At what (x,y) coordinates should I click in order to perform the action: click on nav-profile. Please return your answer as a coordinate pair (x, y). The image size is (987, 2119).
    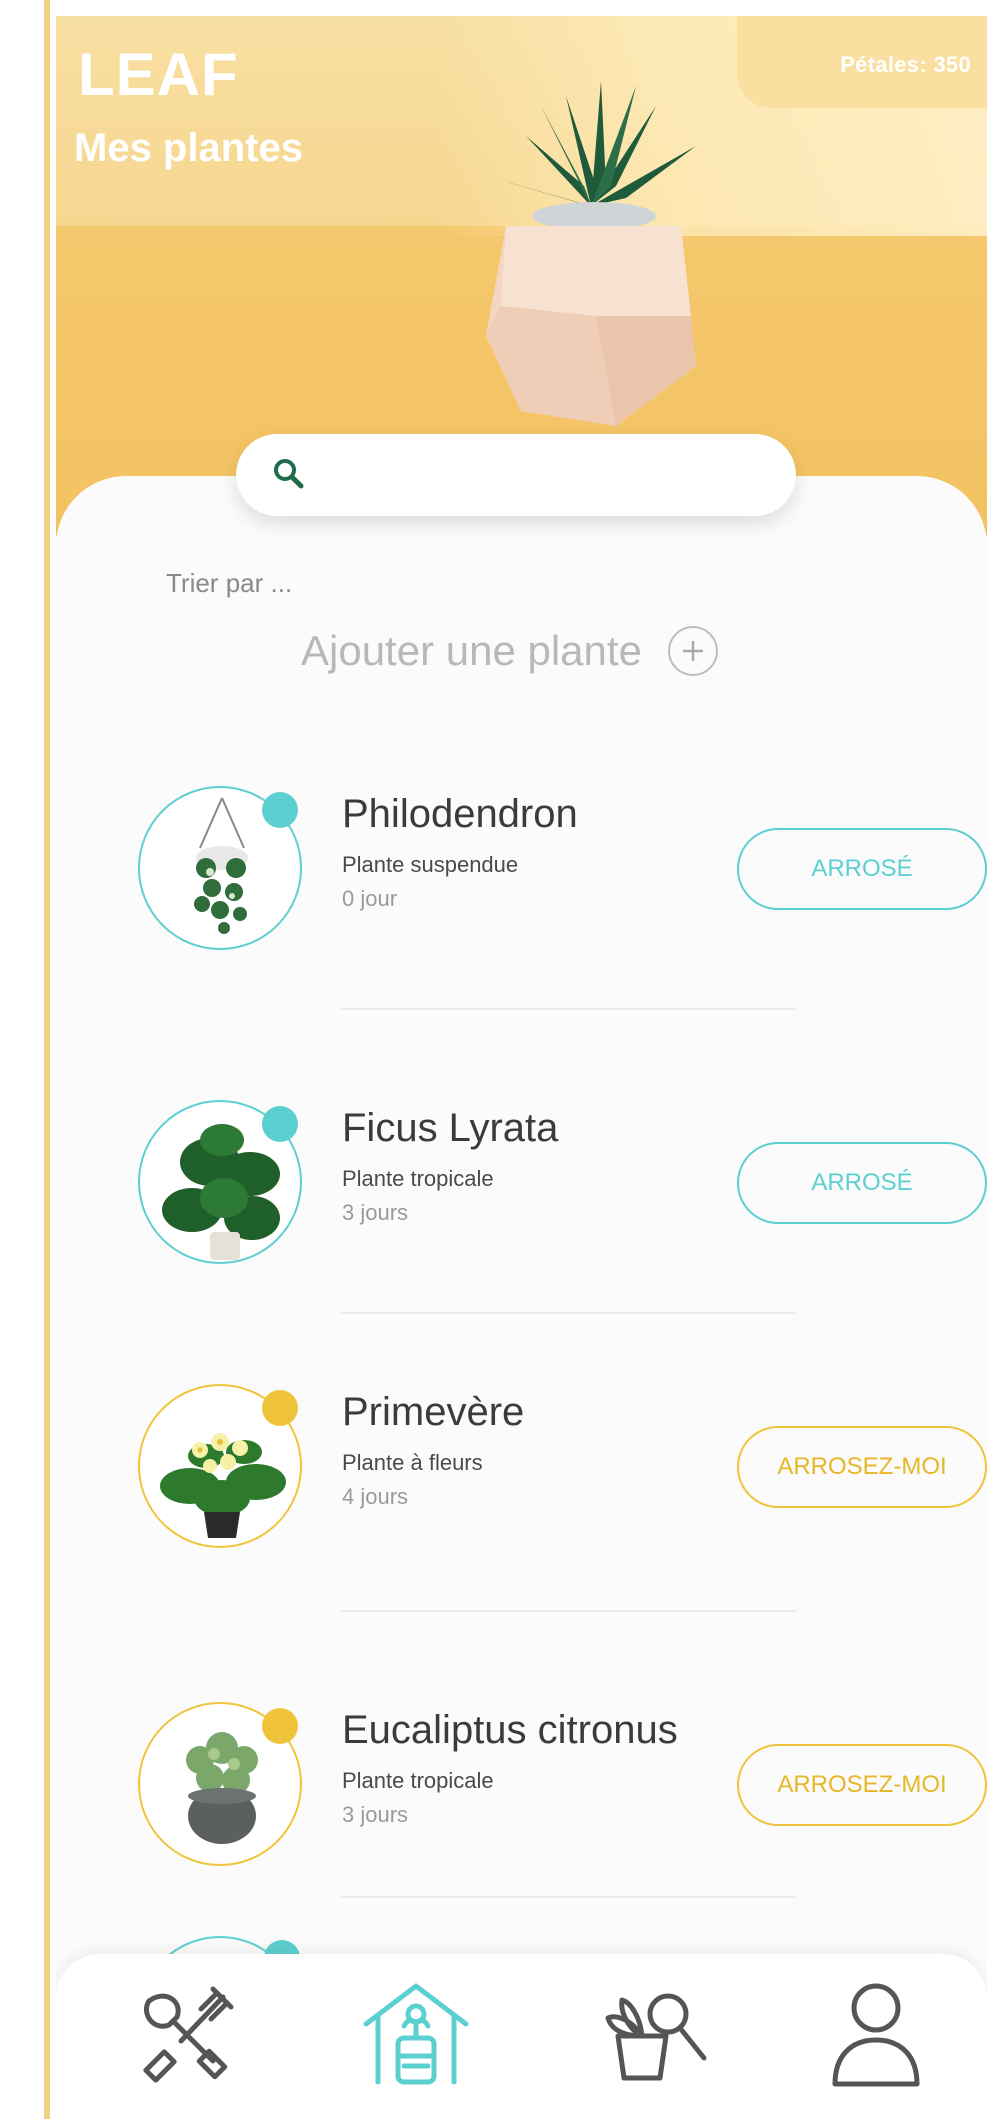
    Looking at the image, I should click on (876, 2034).